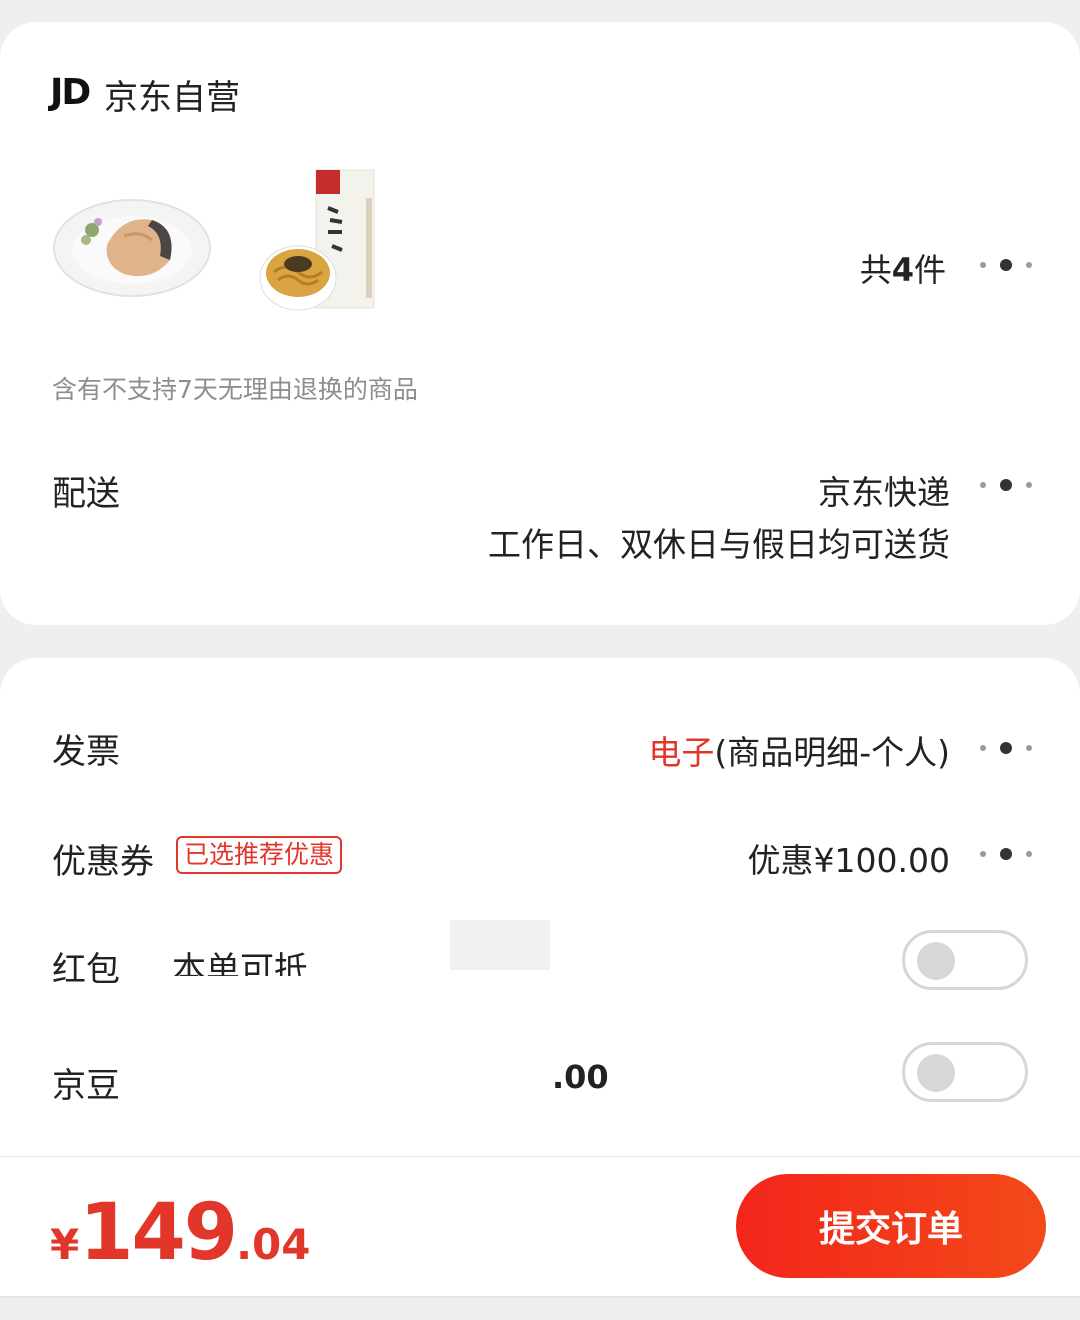 This screenshot has width=1080, height=1320. I want to click on redaction-mask, so click(500, 945).